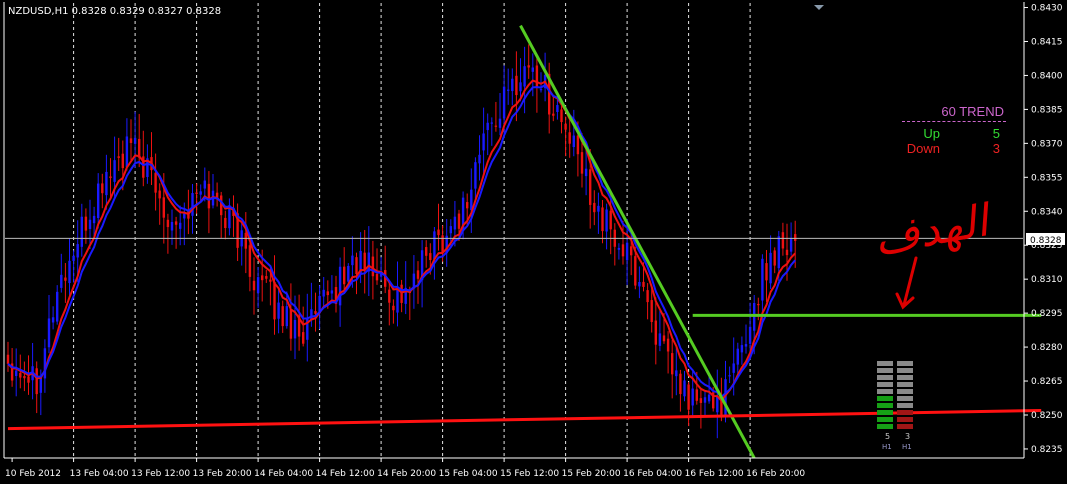 Image resolution: width=1067 pixels, height=484 pixels. Describe the element at coordinates (931, 133) in the screenshot. I see `trend-up-label: Up` at that location.